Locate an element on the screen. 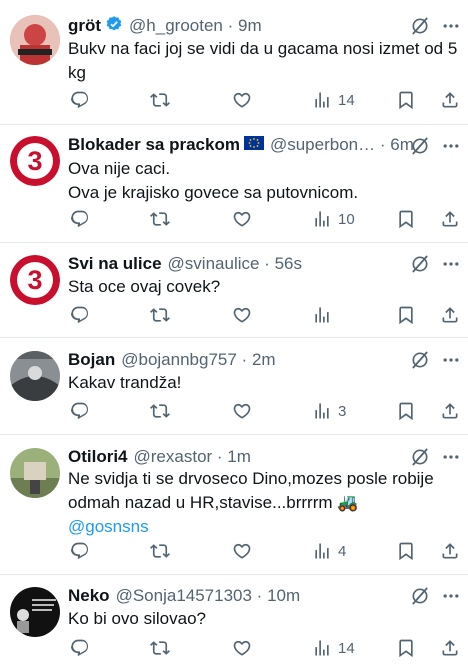 The image size is (468, 665). share-icon is located at coordinates (450, 219).